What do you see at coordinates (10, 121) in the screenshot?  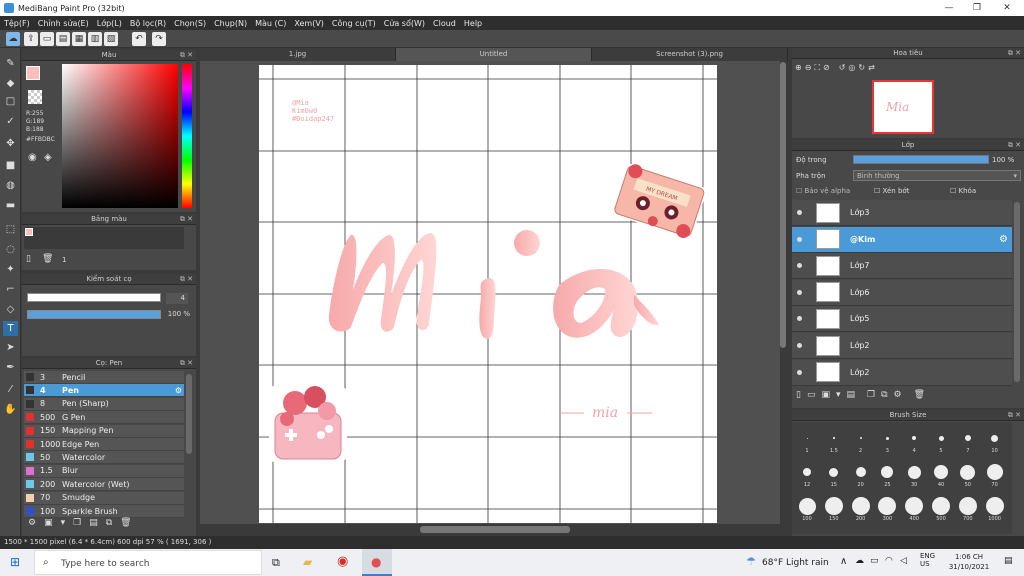 I see `pen-tool-icon: ✓` at bounding box center [10, 121].